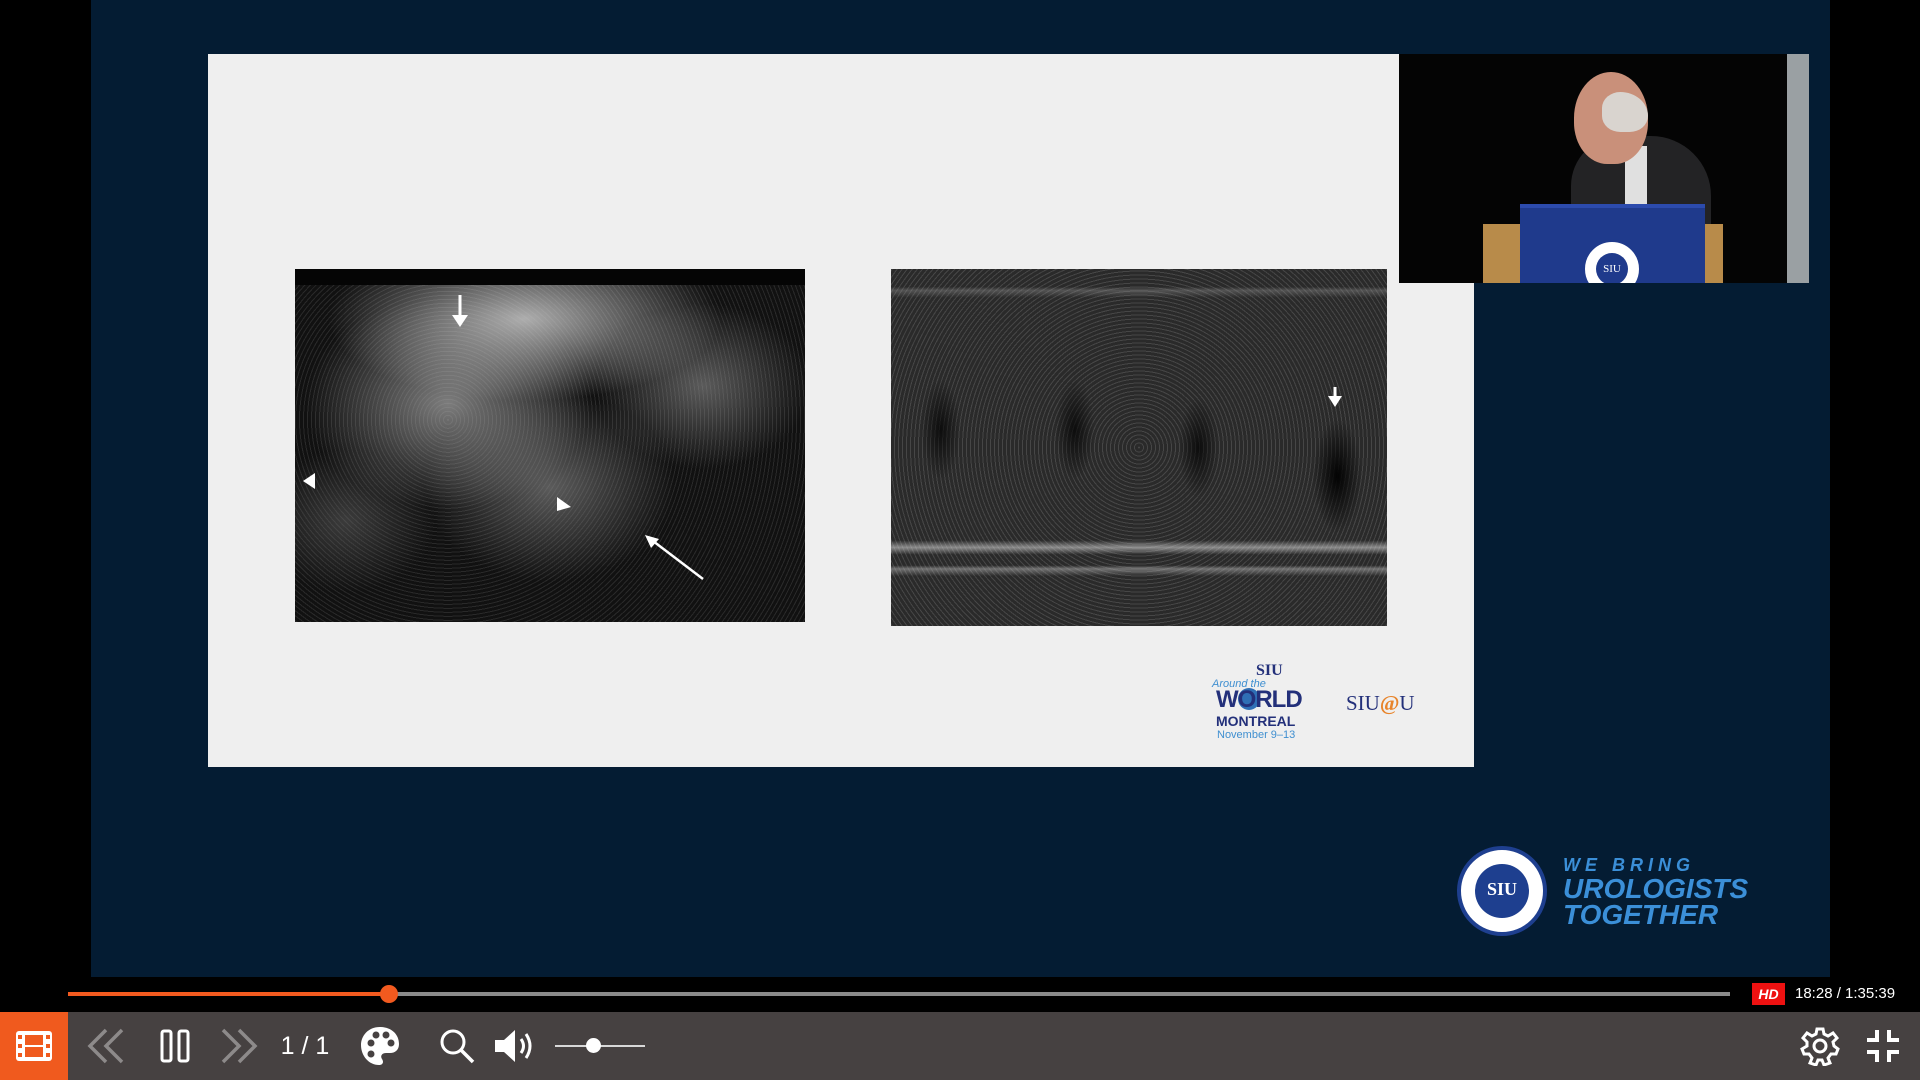 This screenshot has width=1920, height=1080. I want to click on hd-badge: HD, so click(1768, 994).